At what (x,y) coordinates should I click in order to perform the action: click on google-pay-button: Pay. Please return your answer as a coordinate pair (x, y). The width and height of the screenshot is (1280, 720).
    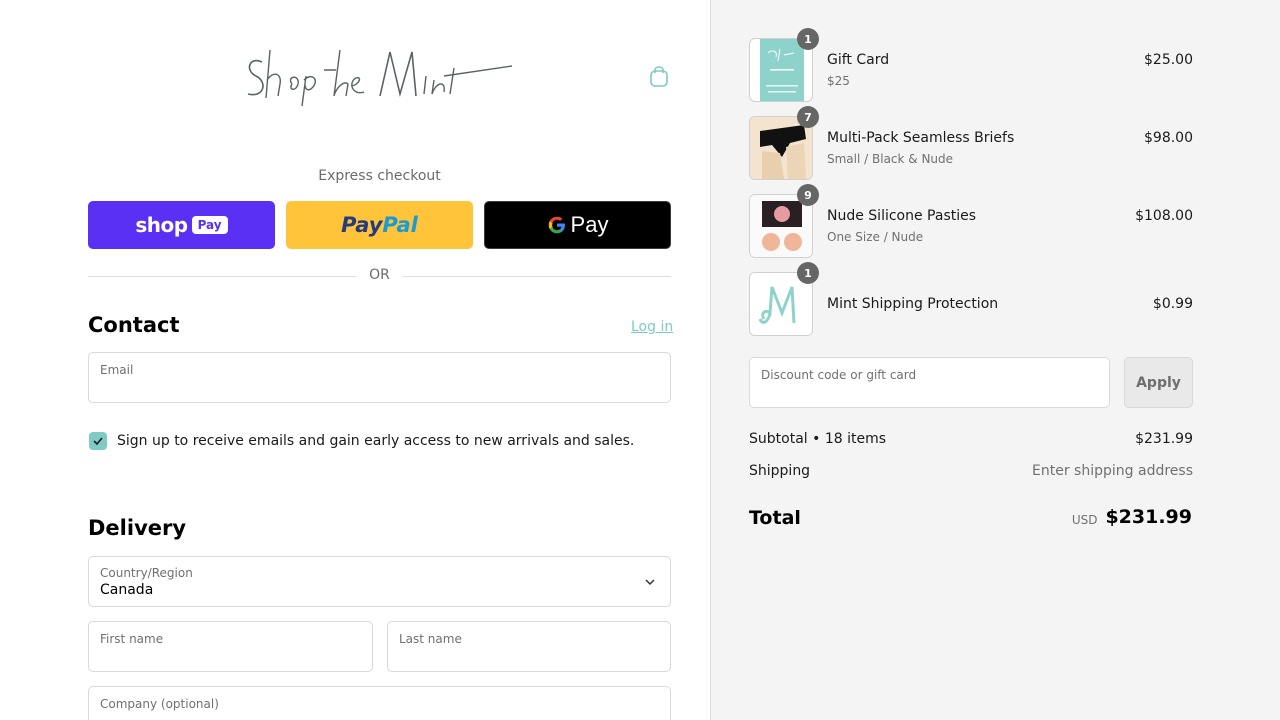
    Looking at the image, I should click on (577, 225).